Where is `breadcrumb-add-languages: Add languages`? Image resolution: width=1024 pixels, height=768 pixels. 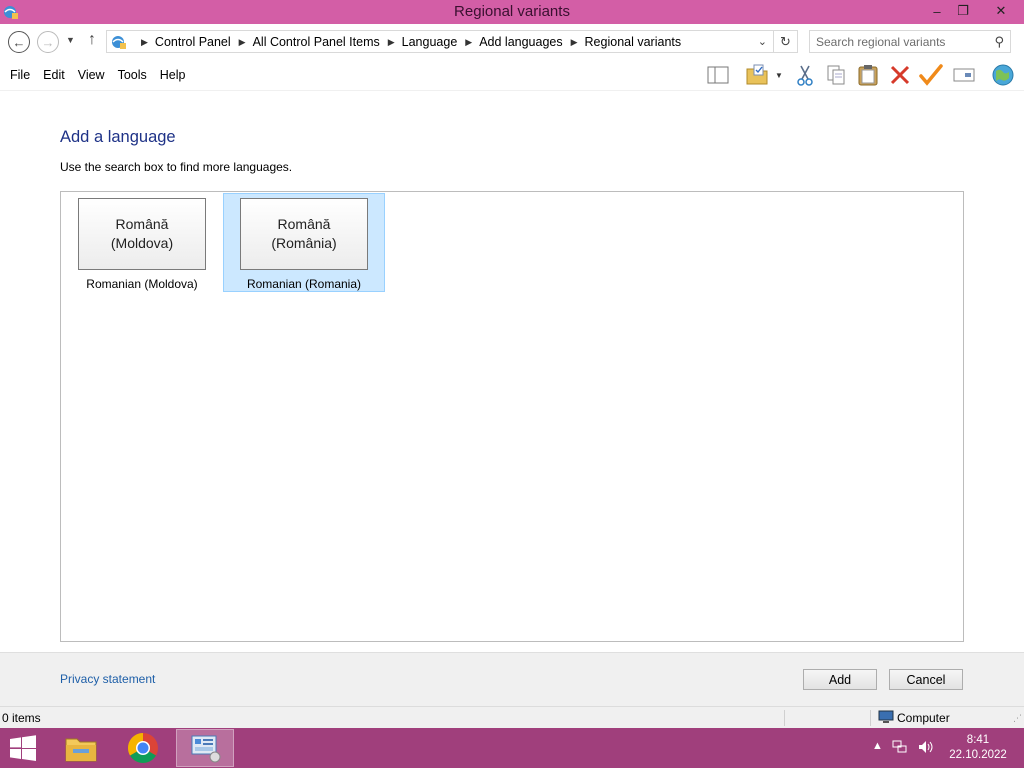 breadcrumb-add-languages: Add languages is located at coordinates (520, 42).